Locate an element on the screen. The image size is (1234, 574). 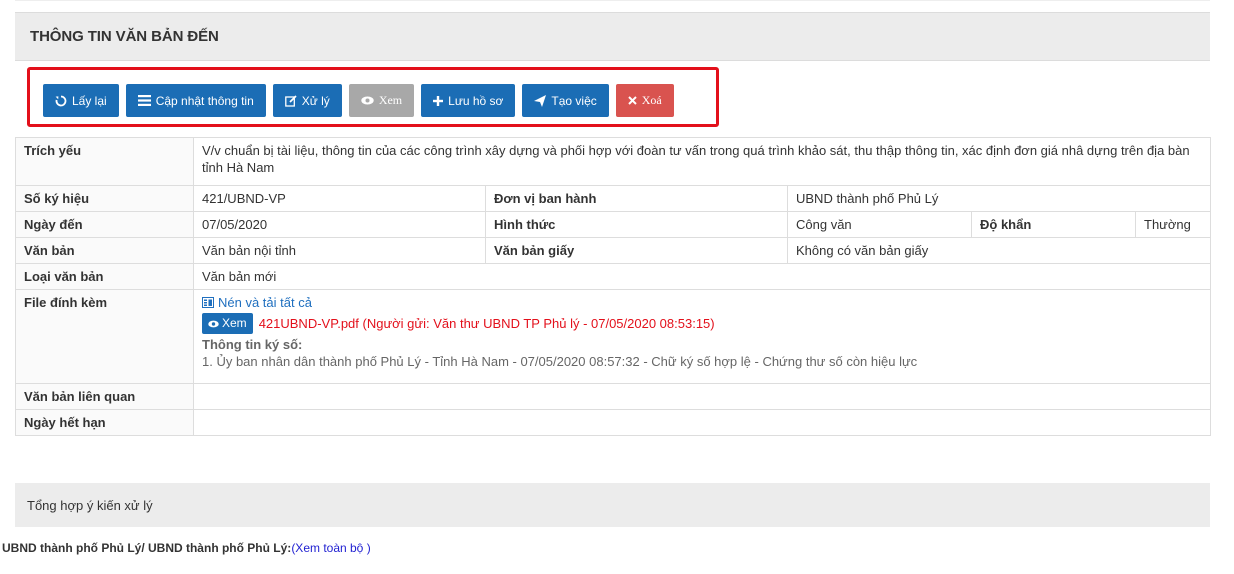
van-ban-lien-quan-value is located at coordinates (702, 396).